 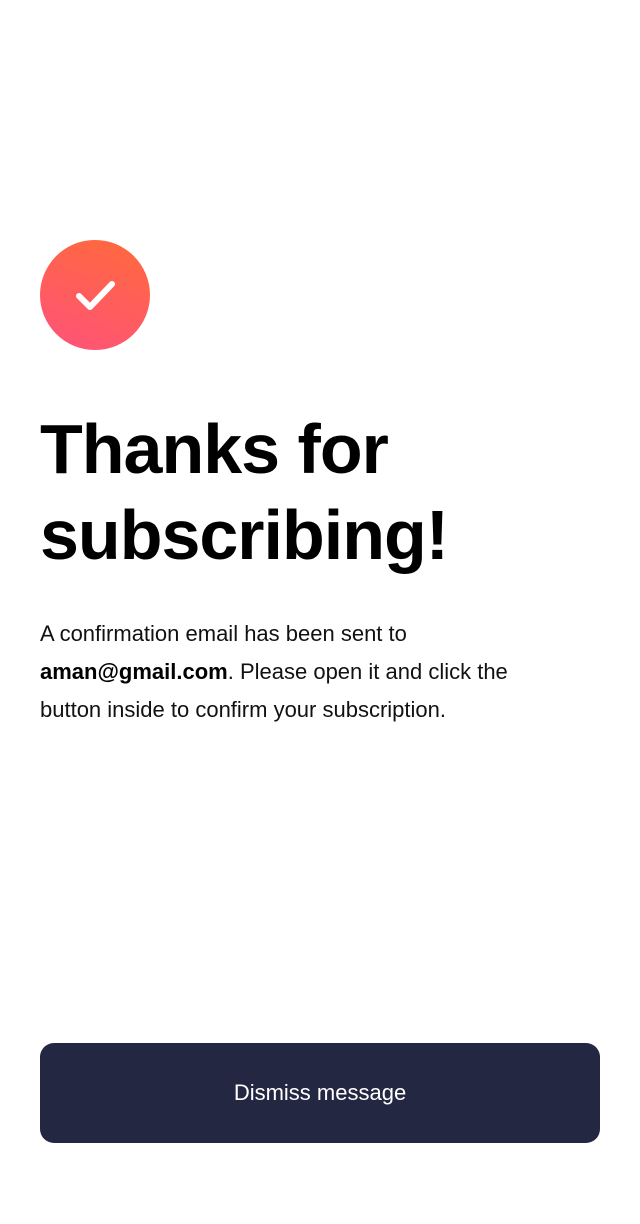 I want to click on subscriber-email: aman@gmail.com, so click(x=134, y=671).